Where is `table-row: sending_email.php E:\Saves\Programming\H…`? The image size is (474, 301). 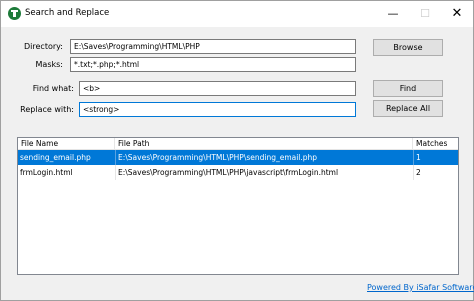
table-row: sending_email.php E:\Saves\Programming\H… is located at coordinates (238, 157).